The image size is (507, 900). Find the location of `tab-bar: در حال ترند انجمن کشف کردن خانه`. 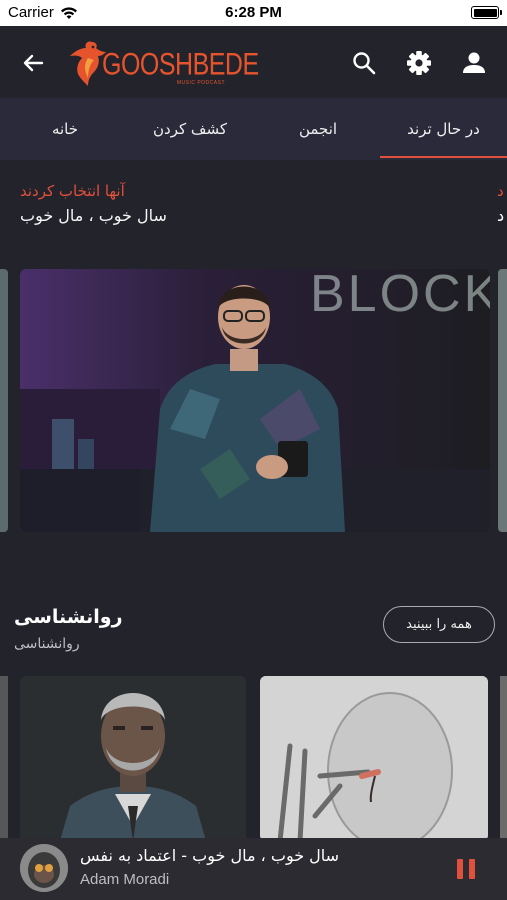

tab-bar: در حال ترند انجمن کشف کردن خانه is located at coordinates (253, 129).